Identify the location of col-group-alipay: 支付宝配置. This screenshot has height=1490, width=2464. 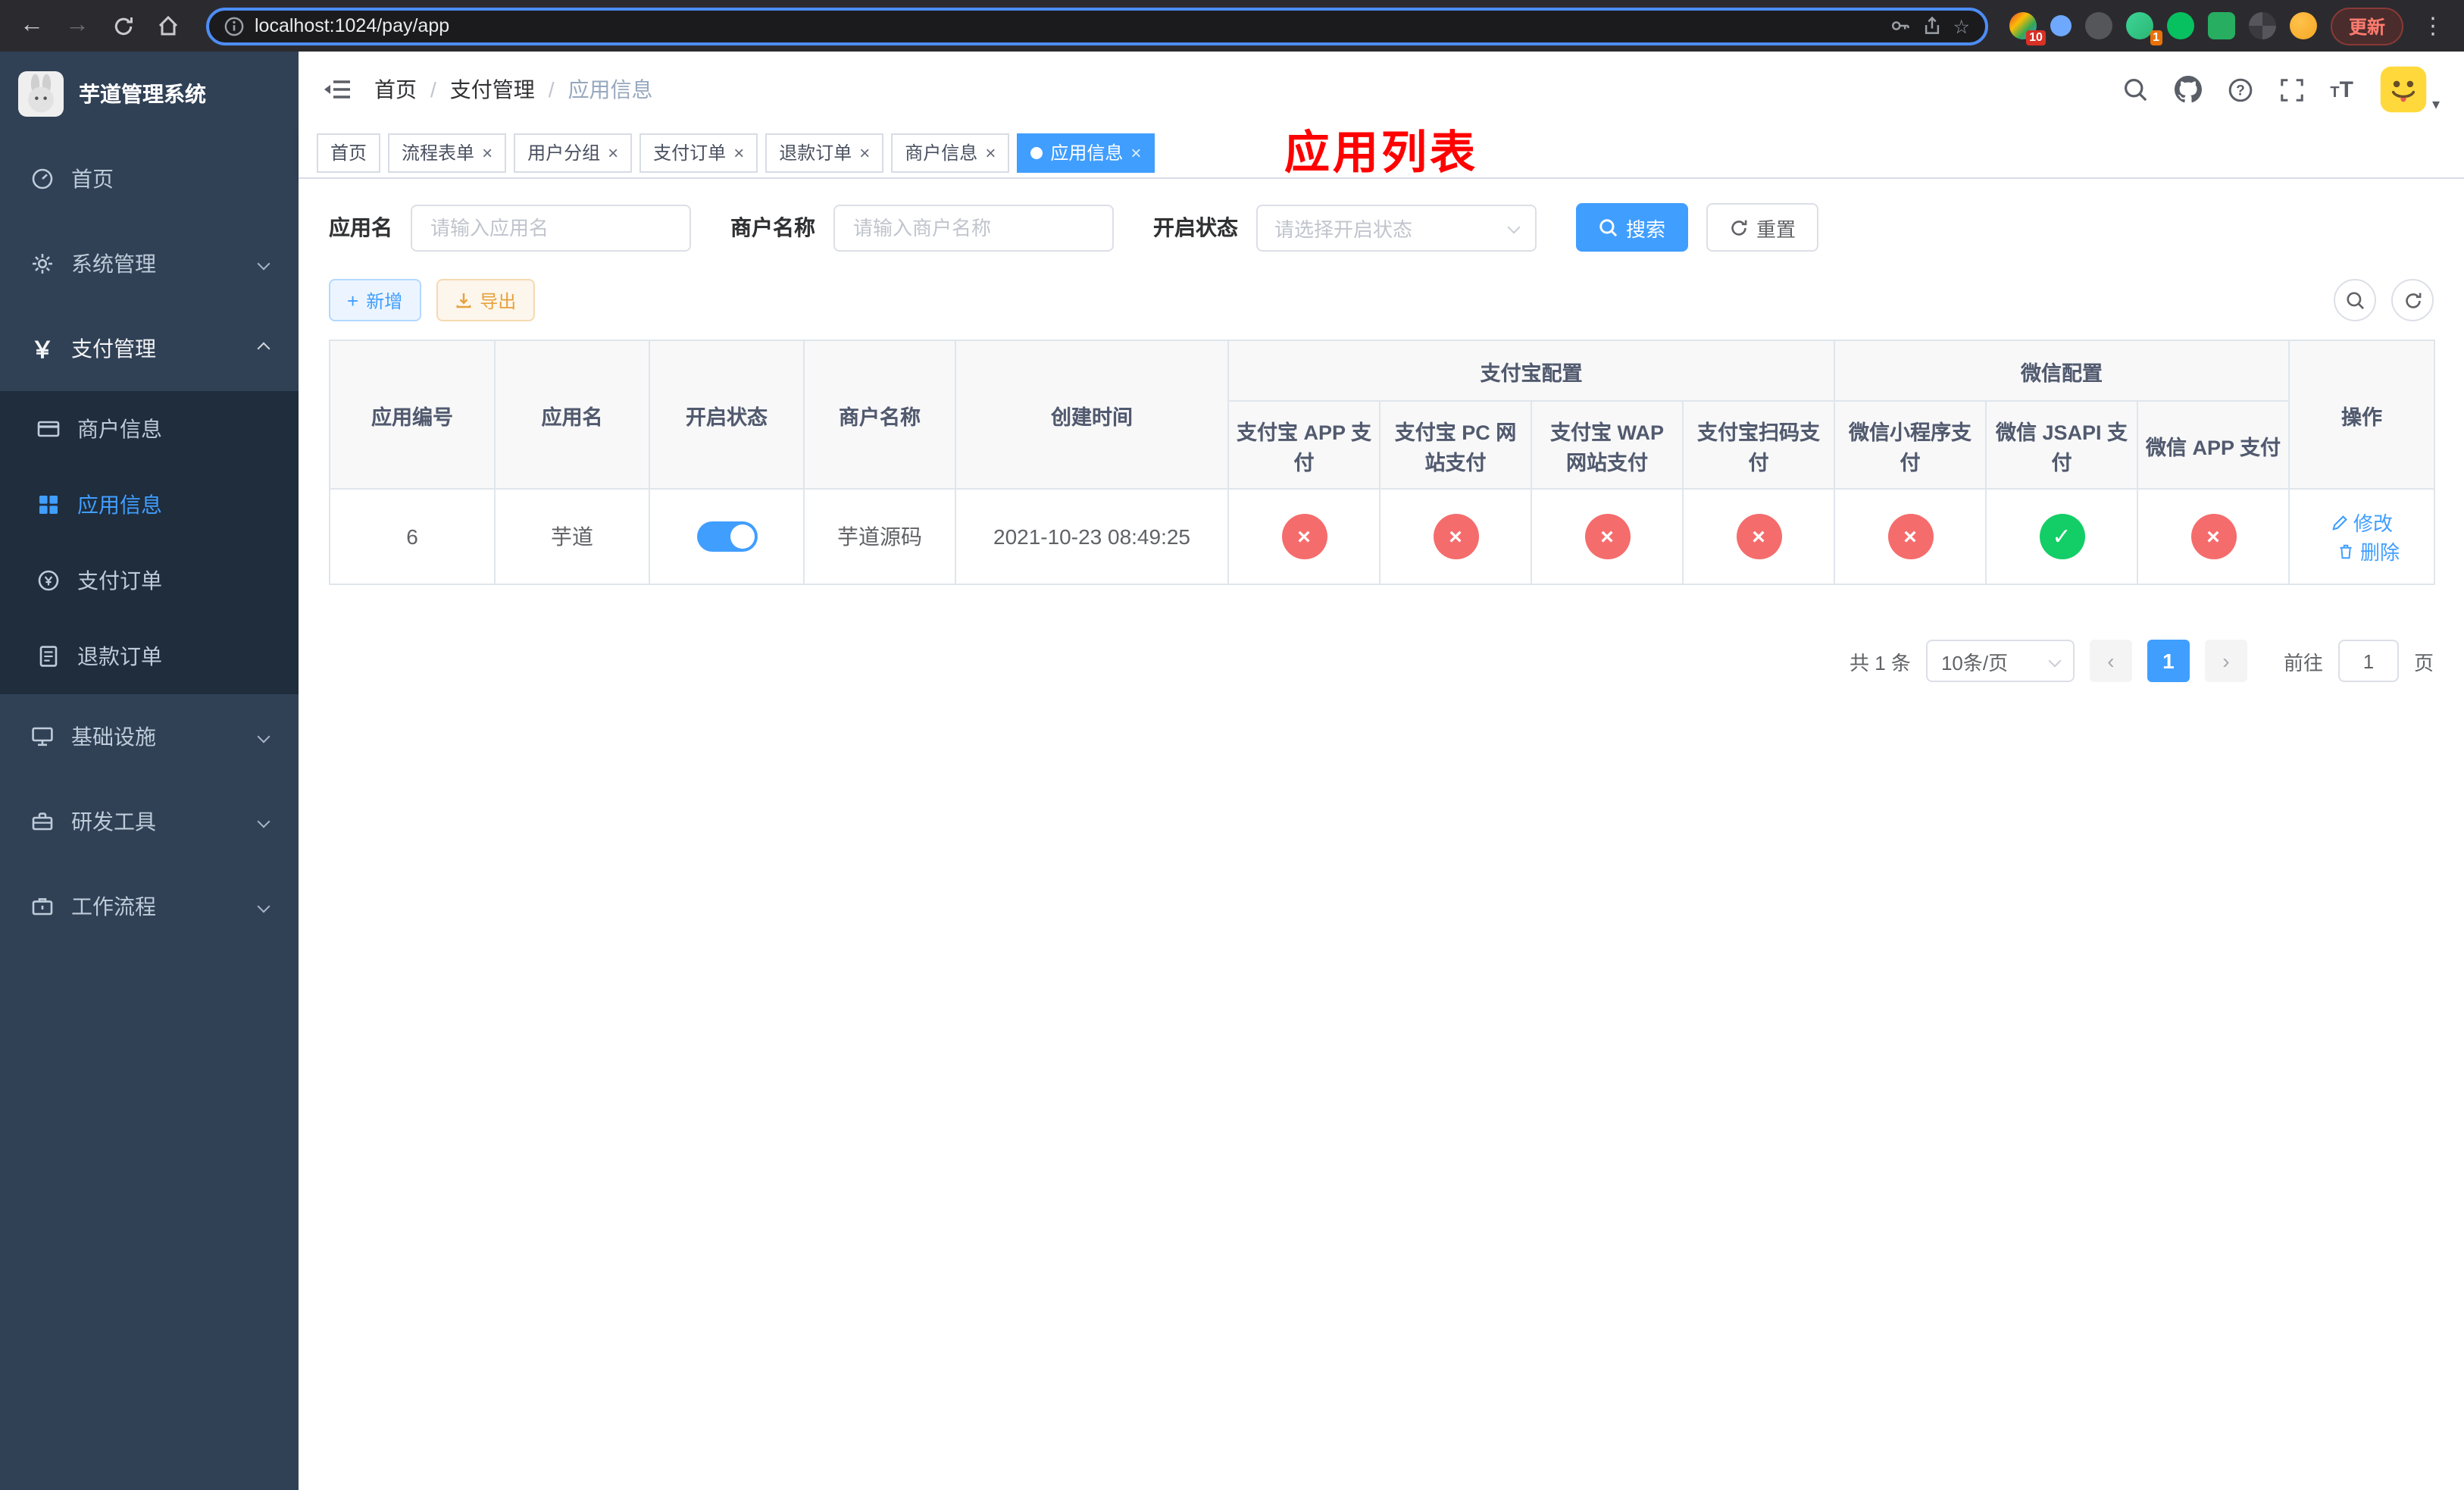
(1531, 371).